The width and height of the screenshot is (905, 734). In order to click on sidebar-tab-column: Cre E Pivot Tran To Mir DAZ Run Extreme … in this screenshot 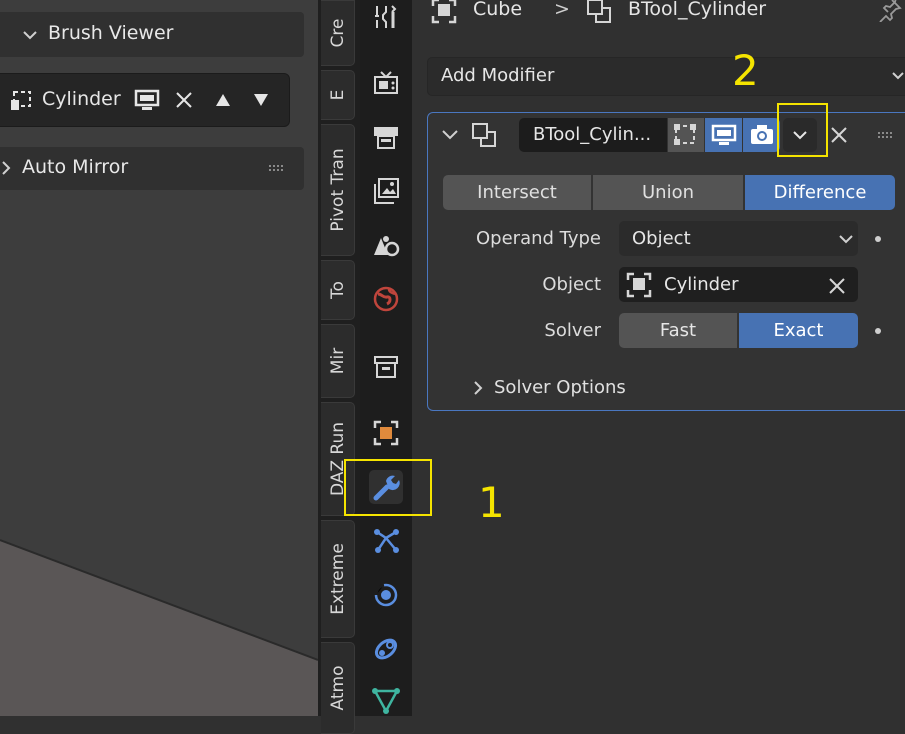, I will do `click(339, 367)`.